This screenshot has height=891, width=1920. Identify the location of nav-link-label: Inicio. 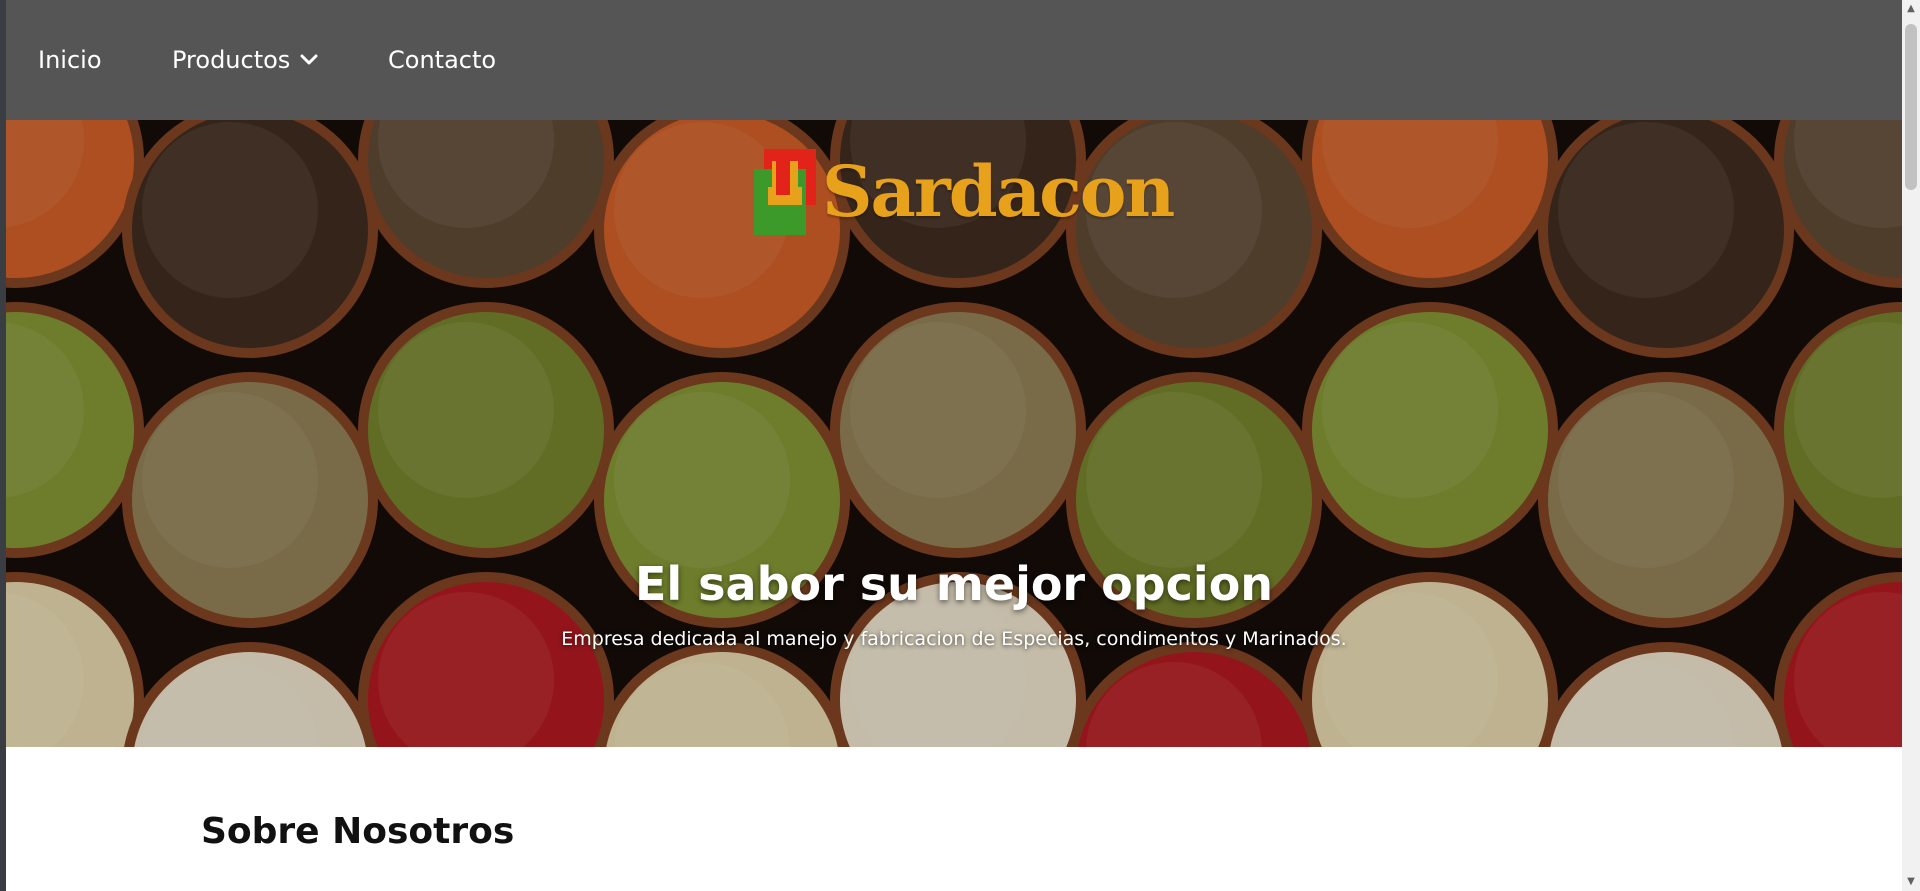
(70, 60).